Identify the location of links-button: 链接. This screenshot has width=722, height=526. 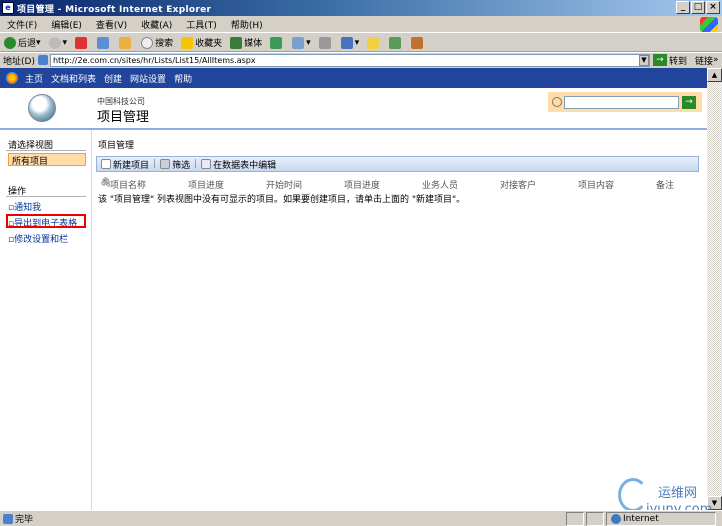
(704, 60).